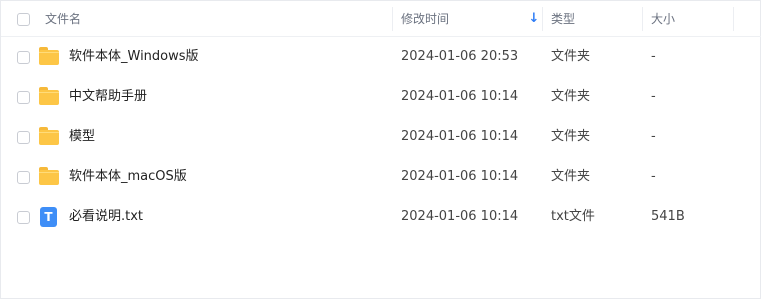  Describe the element at coordinates (381, 19) in the screenshot. I see `table-header: 文件名 修改时间 ↓ 类型 大小` at that location.